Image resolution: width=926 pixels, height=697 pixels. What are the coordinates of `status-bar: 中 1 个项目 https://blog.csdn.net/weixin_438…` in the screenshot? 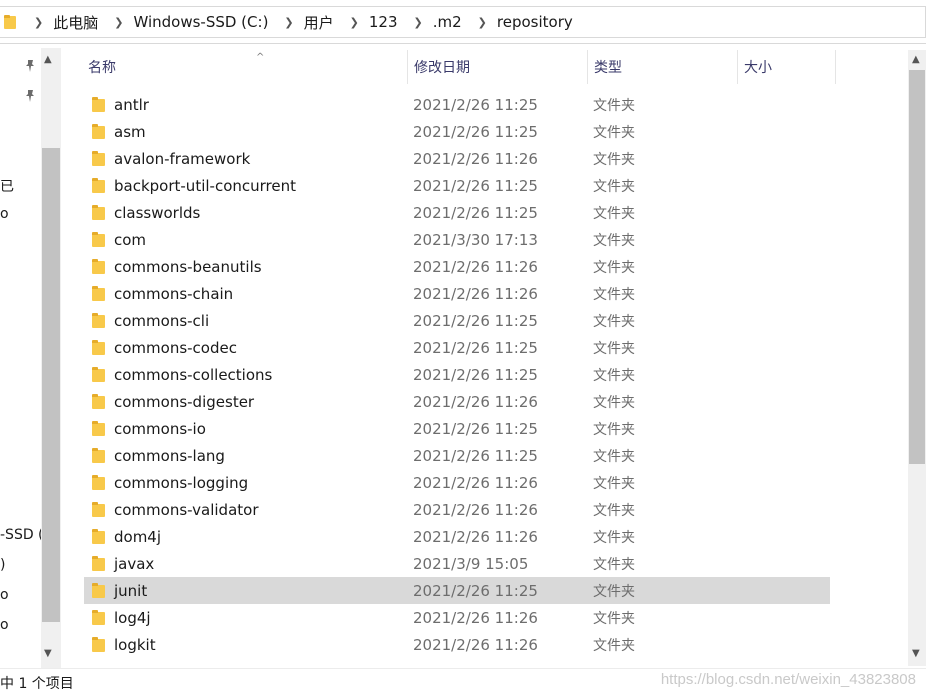 It's located at (463, 682).